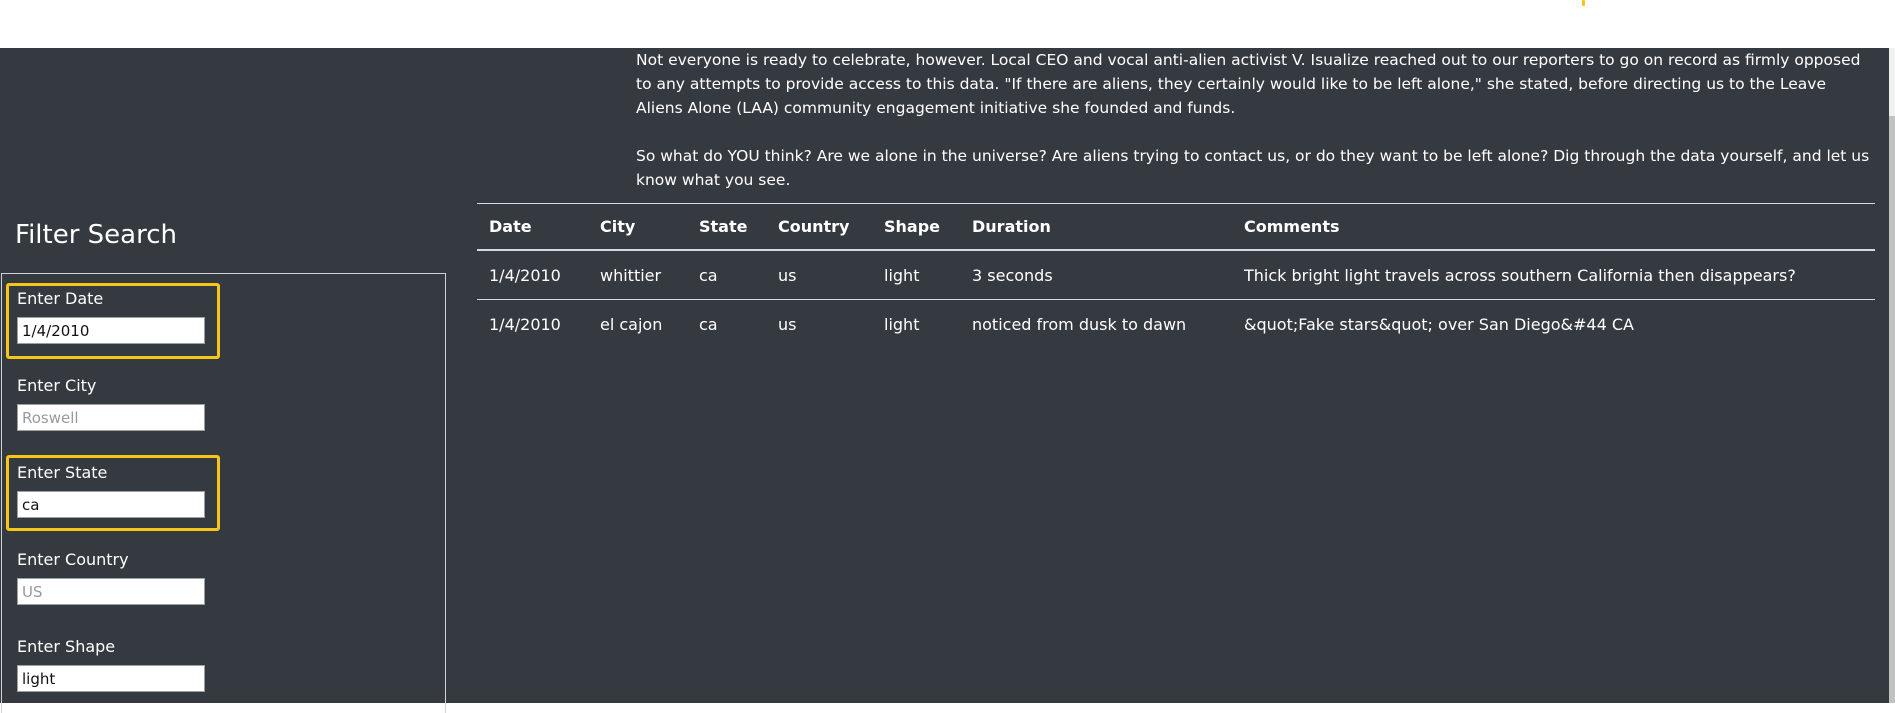 This screenshot has height=713, width=1895. I want to click on city-input, so click(111, 417).